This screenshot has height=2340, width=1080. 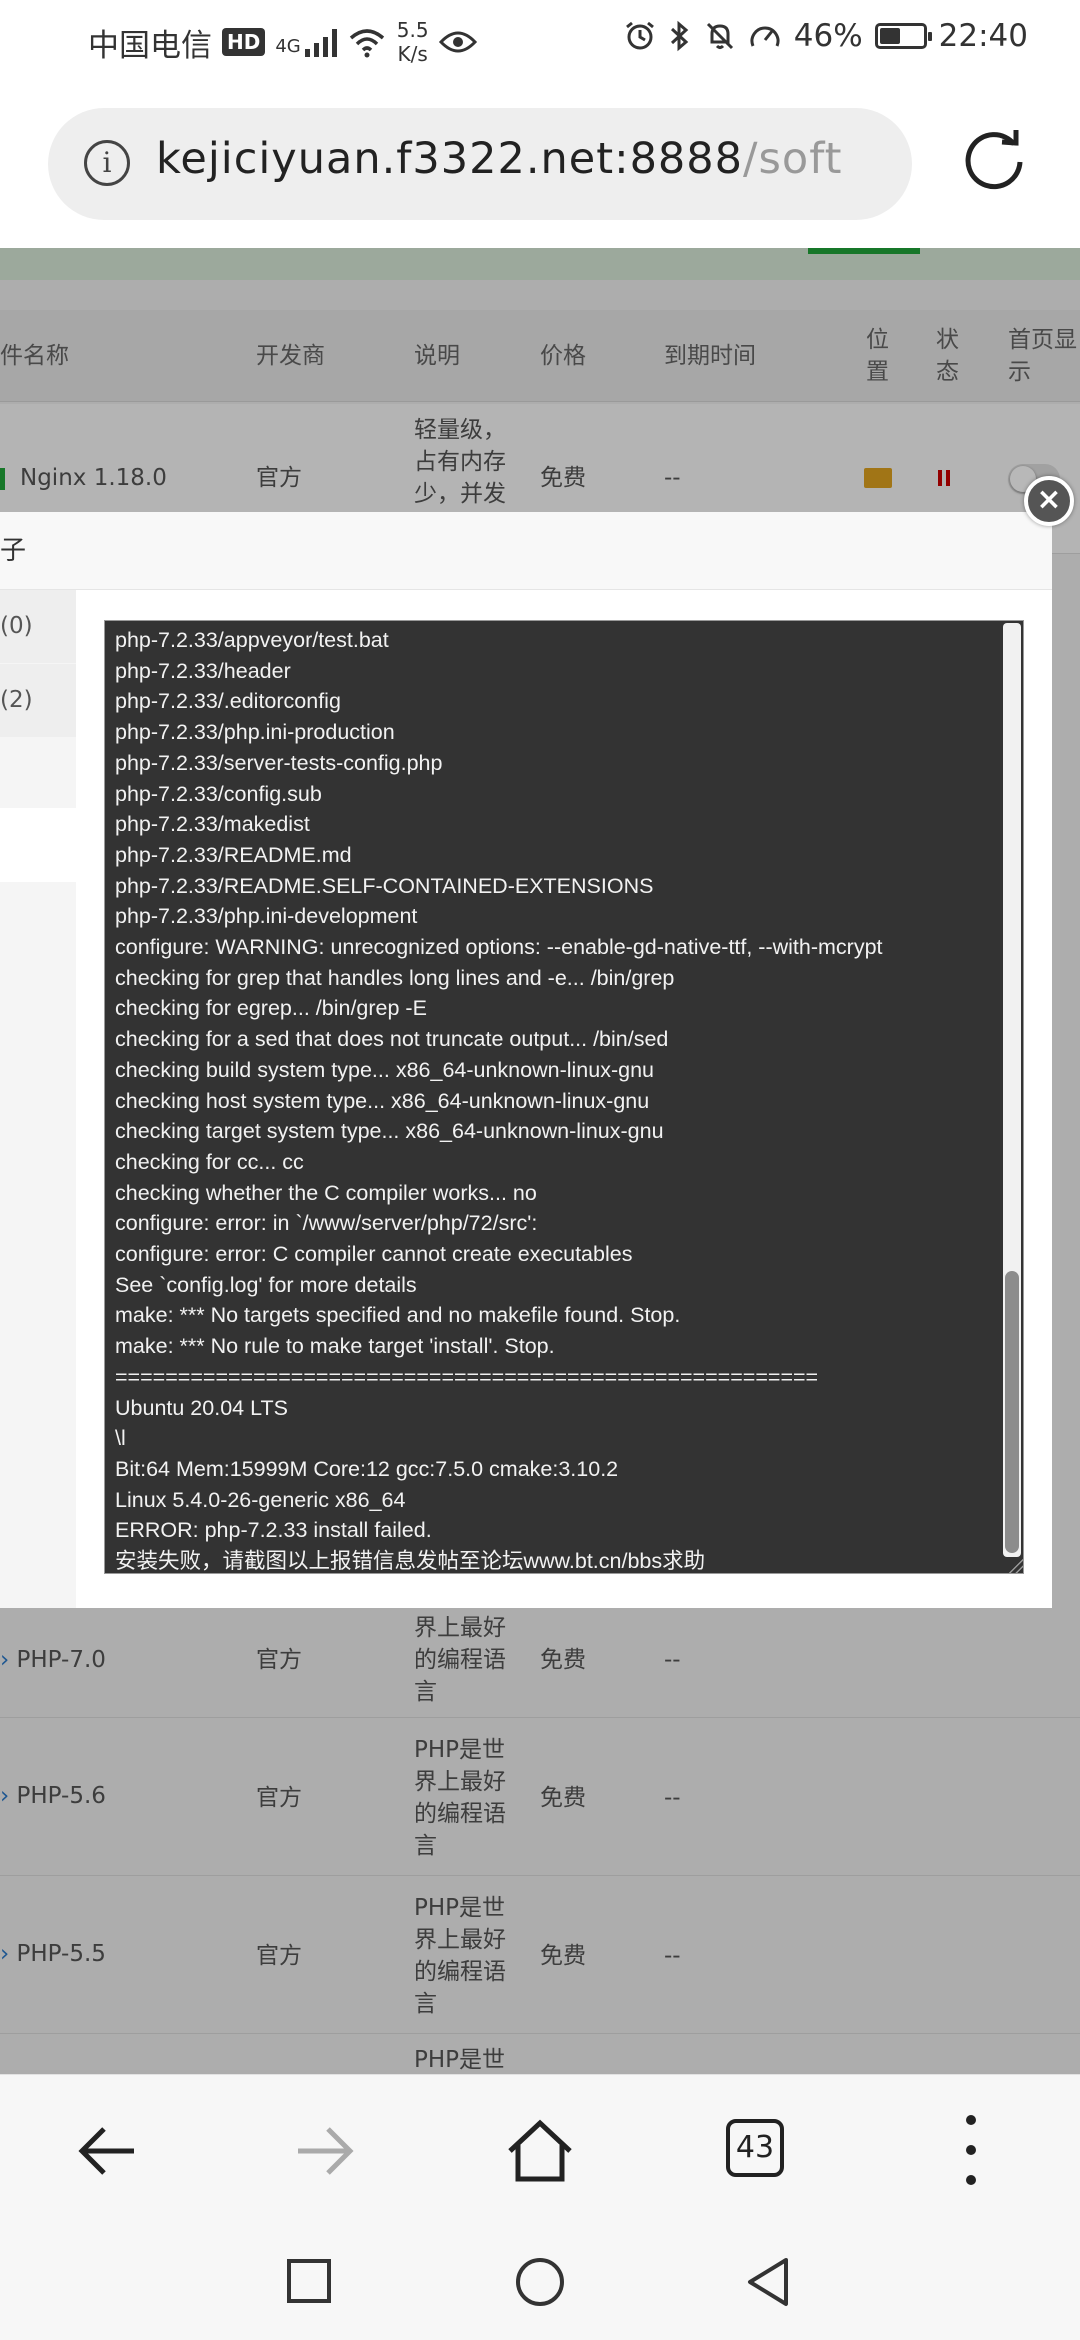 What do you see at coordinates (755, 2148) in the screenshot?
I see `tab-count-button: 43` at bounding box center [755, 2148].